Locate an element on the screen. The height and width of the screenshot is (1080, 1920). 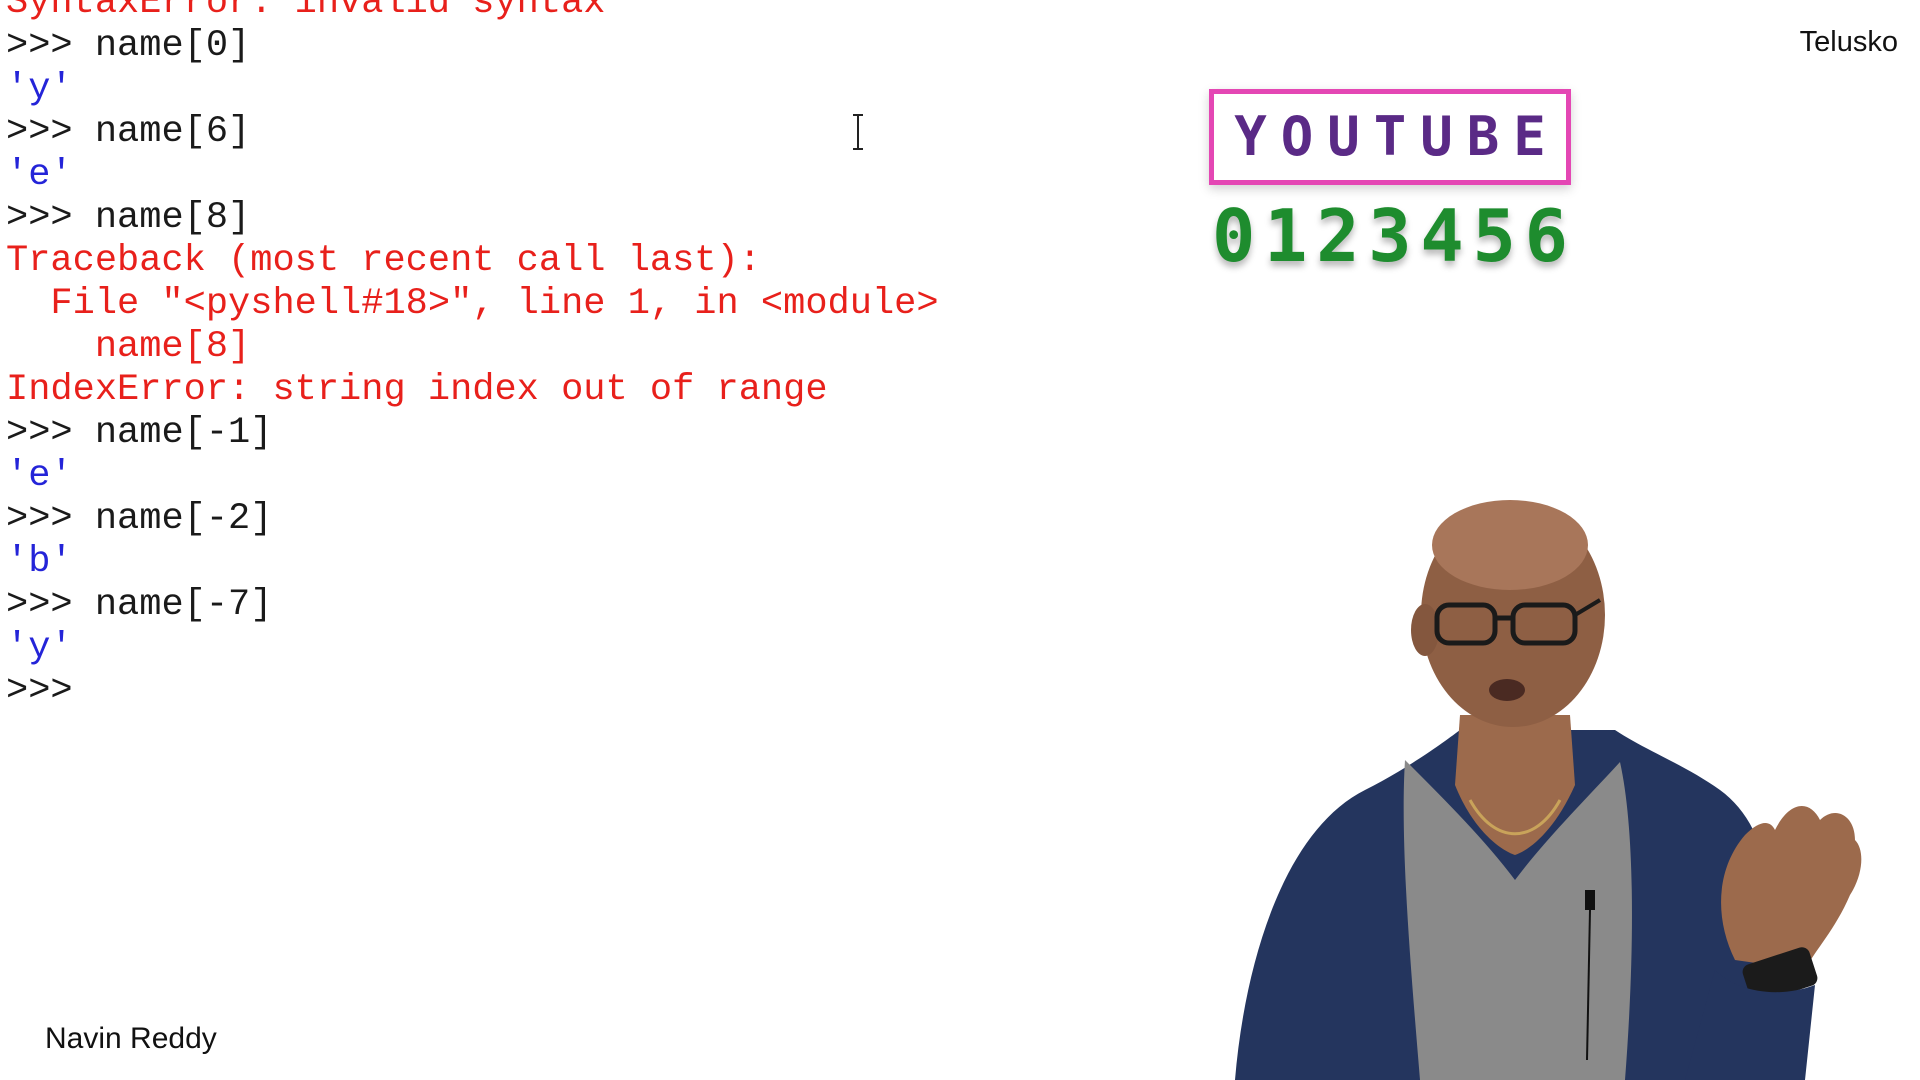
word-box: YOUTUBE is located at coordinates (1390, 137).